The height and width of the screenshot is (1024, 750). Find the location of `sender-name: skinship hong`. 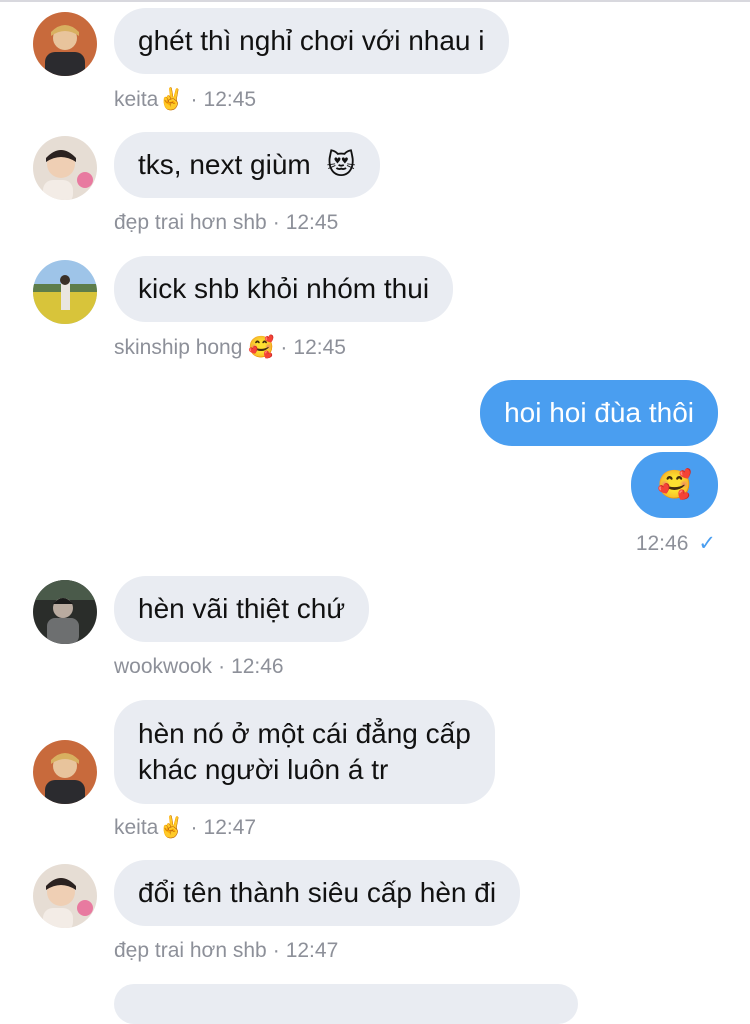

sender-name: skinship hong is located at coordinates (178, 347).